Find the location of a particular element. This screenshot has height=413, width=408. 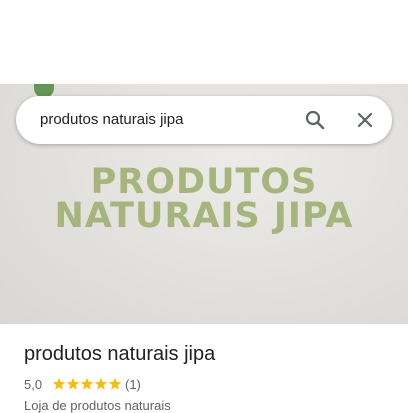

search-input: produtos naturais jipa is located at coordinates (111, 119).